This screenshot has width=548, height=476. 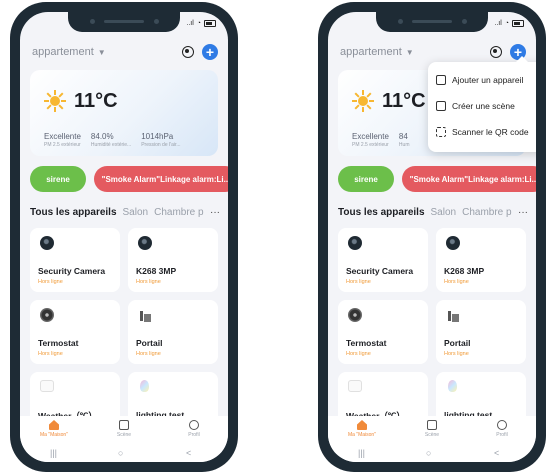 I want to click on weather-station-icon, so click(x=355, y=386).